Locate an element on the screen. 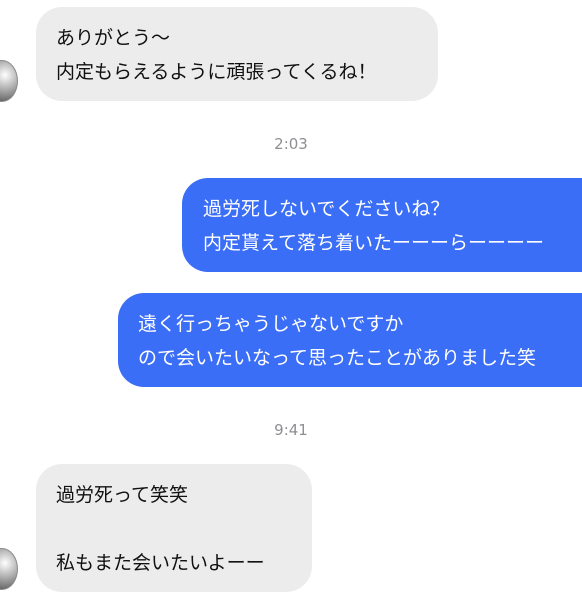 The image size is (582, 600). outgoing-message-bubble: 過労死しないでくださいね？ 内定貰えて落ち着いたーーーらーーーー is located at coordinates (382, 225).